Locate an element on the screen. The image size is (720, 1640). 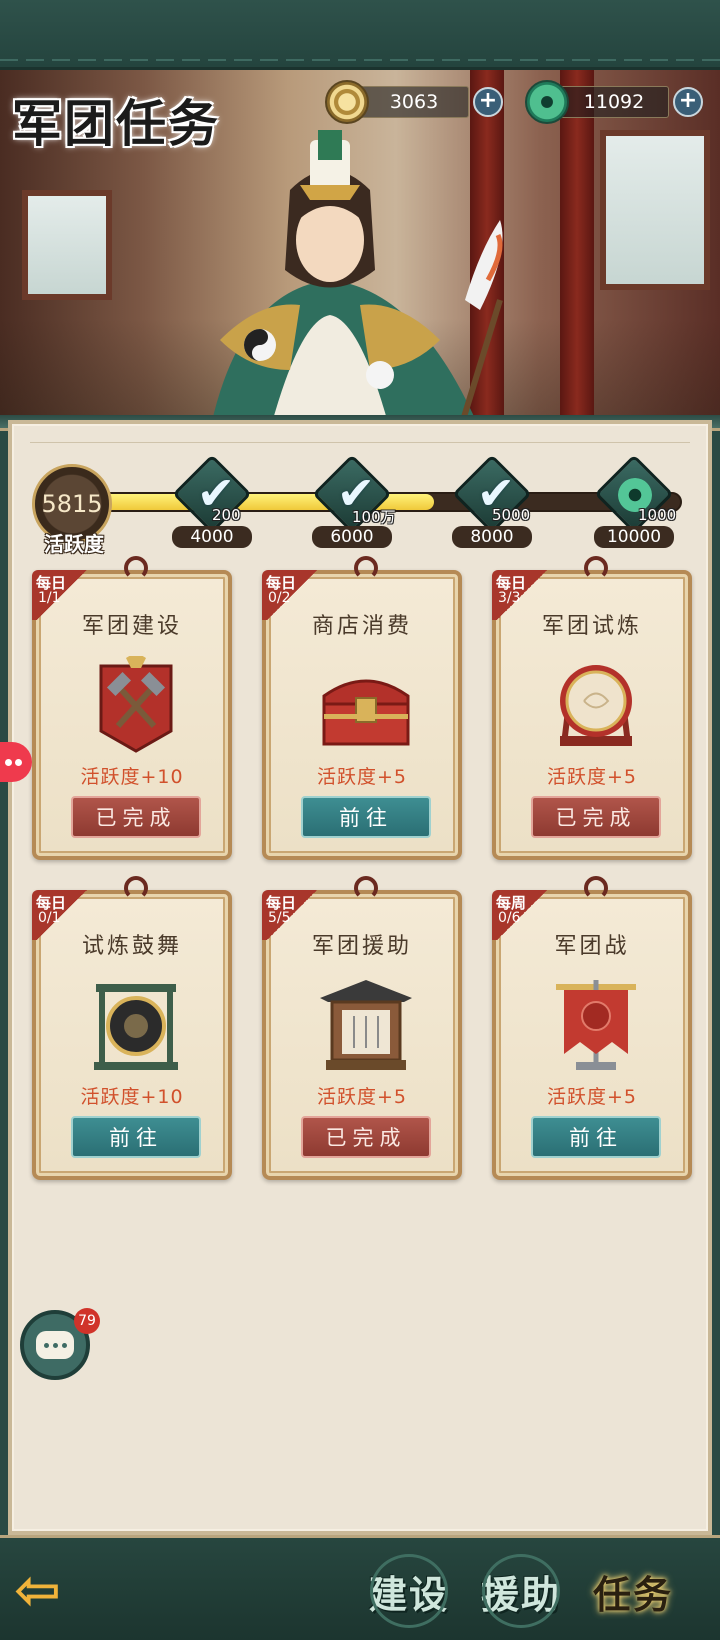
tab-label: 任务 is located at coordinates (632, 1594).